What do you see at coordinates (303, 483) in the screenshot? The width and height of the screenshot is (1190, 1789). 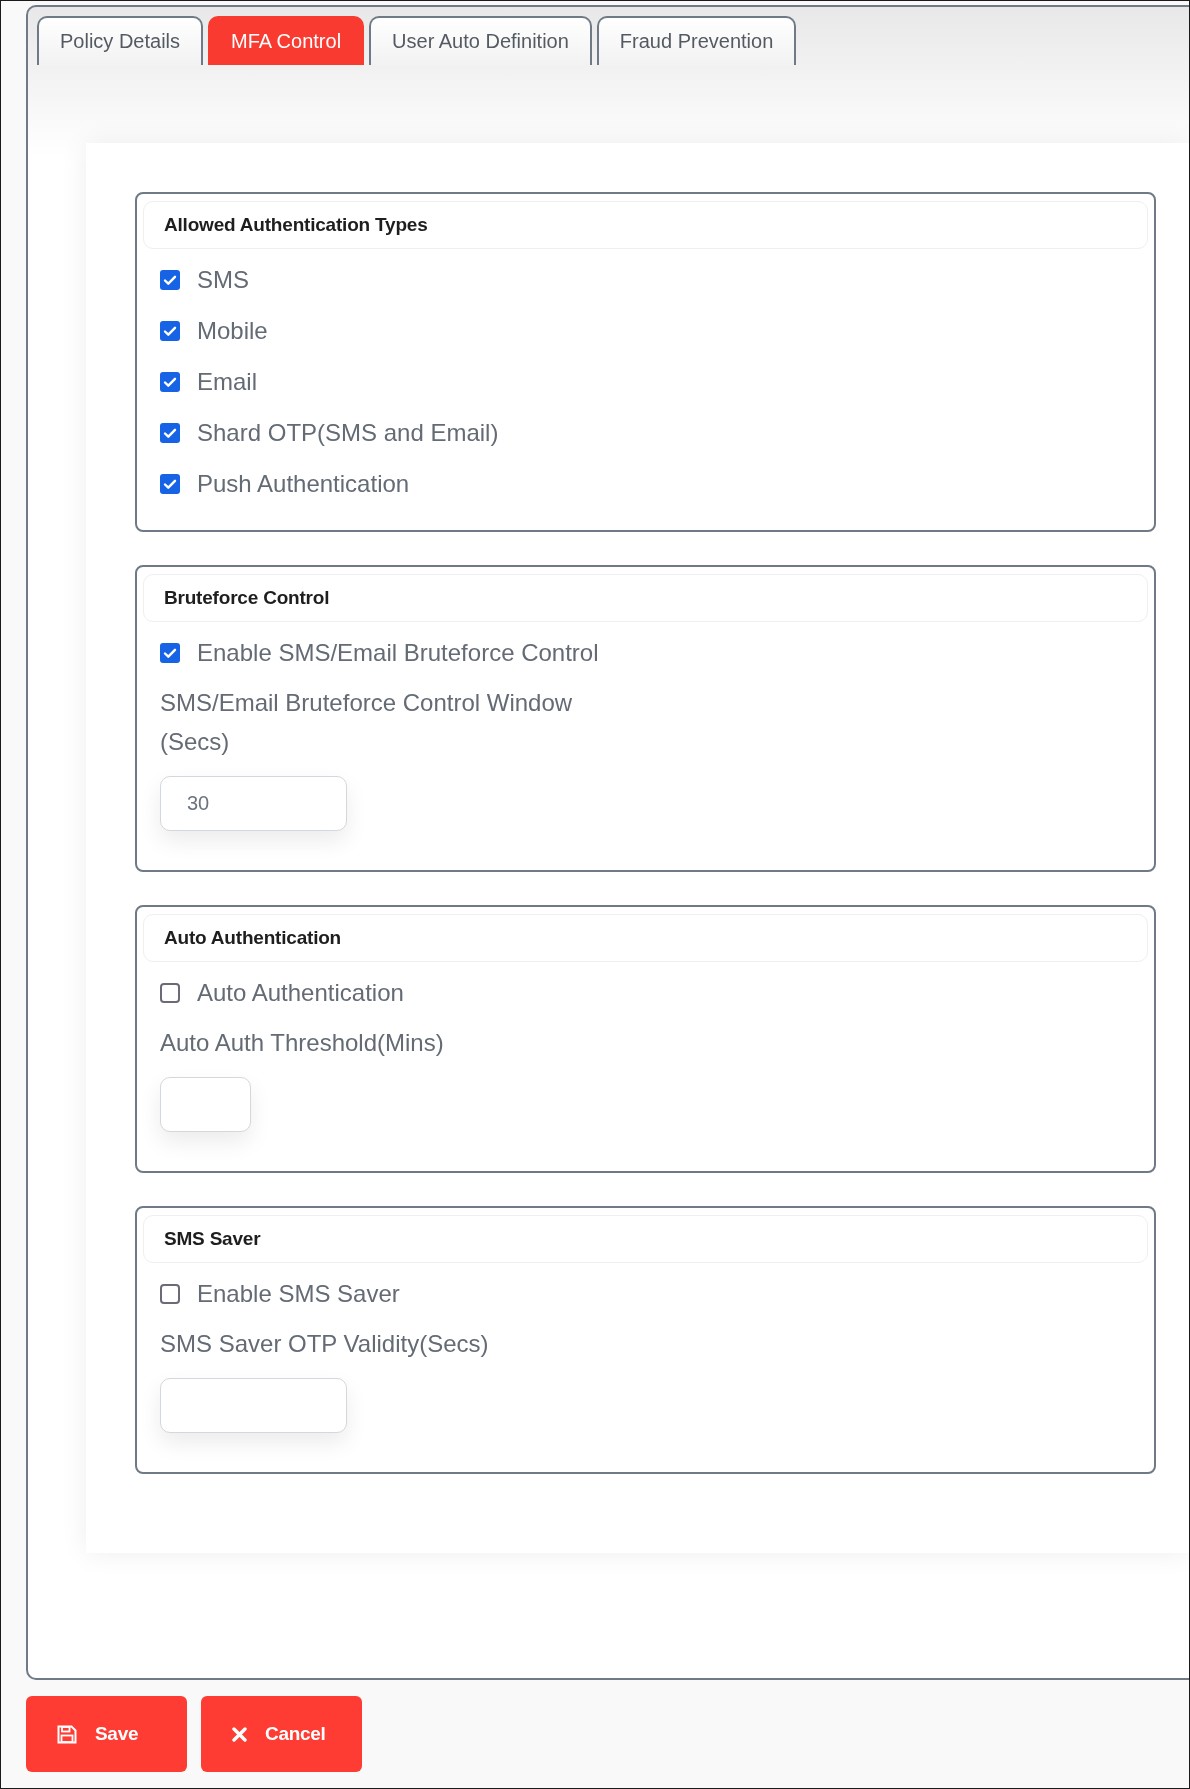 I see `checkbox-label: Push Authentication` at bounding box center [303, 483].